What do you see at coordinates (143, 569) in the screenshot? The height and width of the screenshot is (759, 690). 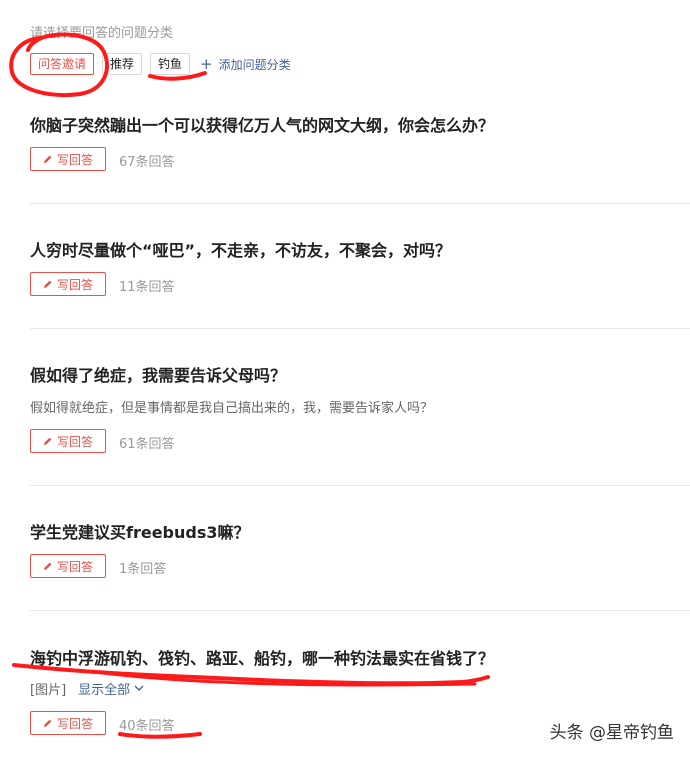 I see `answer-count: 1条回答` at bounding box center [143, 569].